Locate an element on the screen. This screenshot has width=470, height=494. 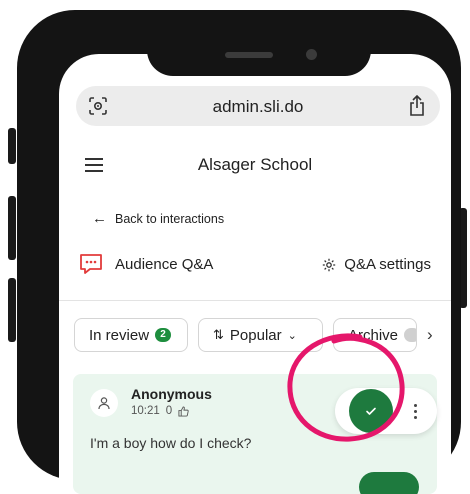
browser-url-text: admin.sli.do is located at coordinates (258, 107).